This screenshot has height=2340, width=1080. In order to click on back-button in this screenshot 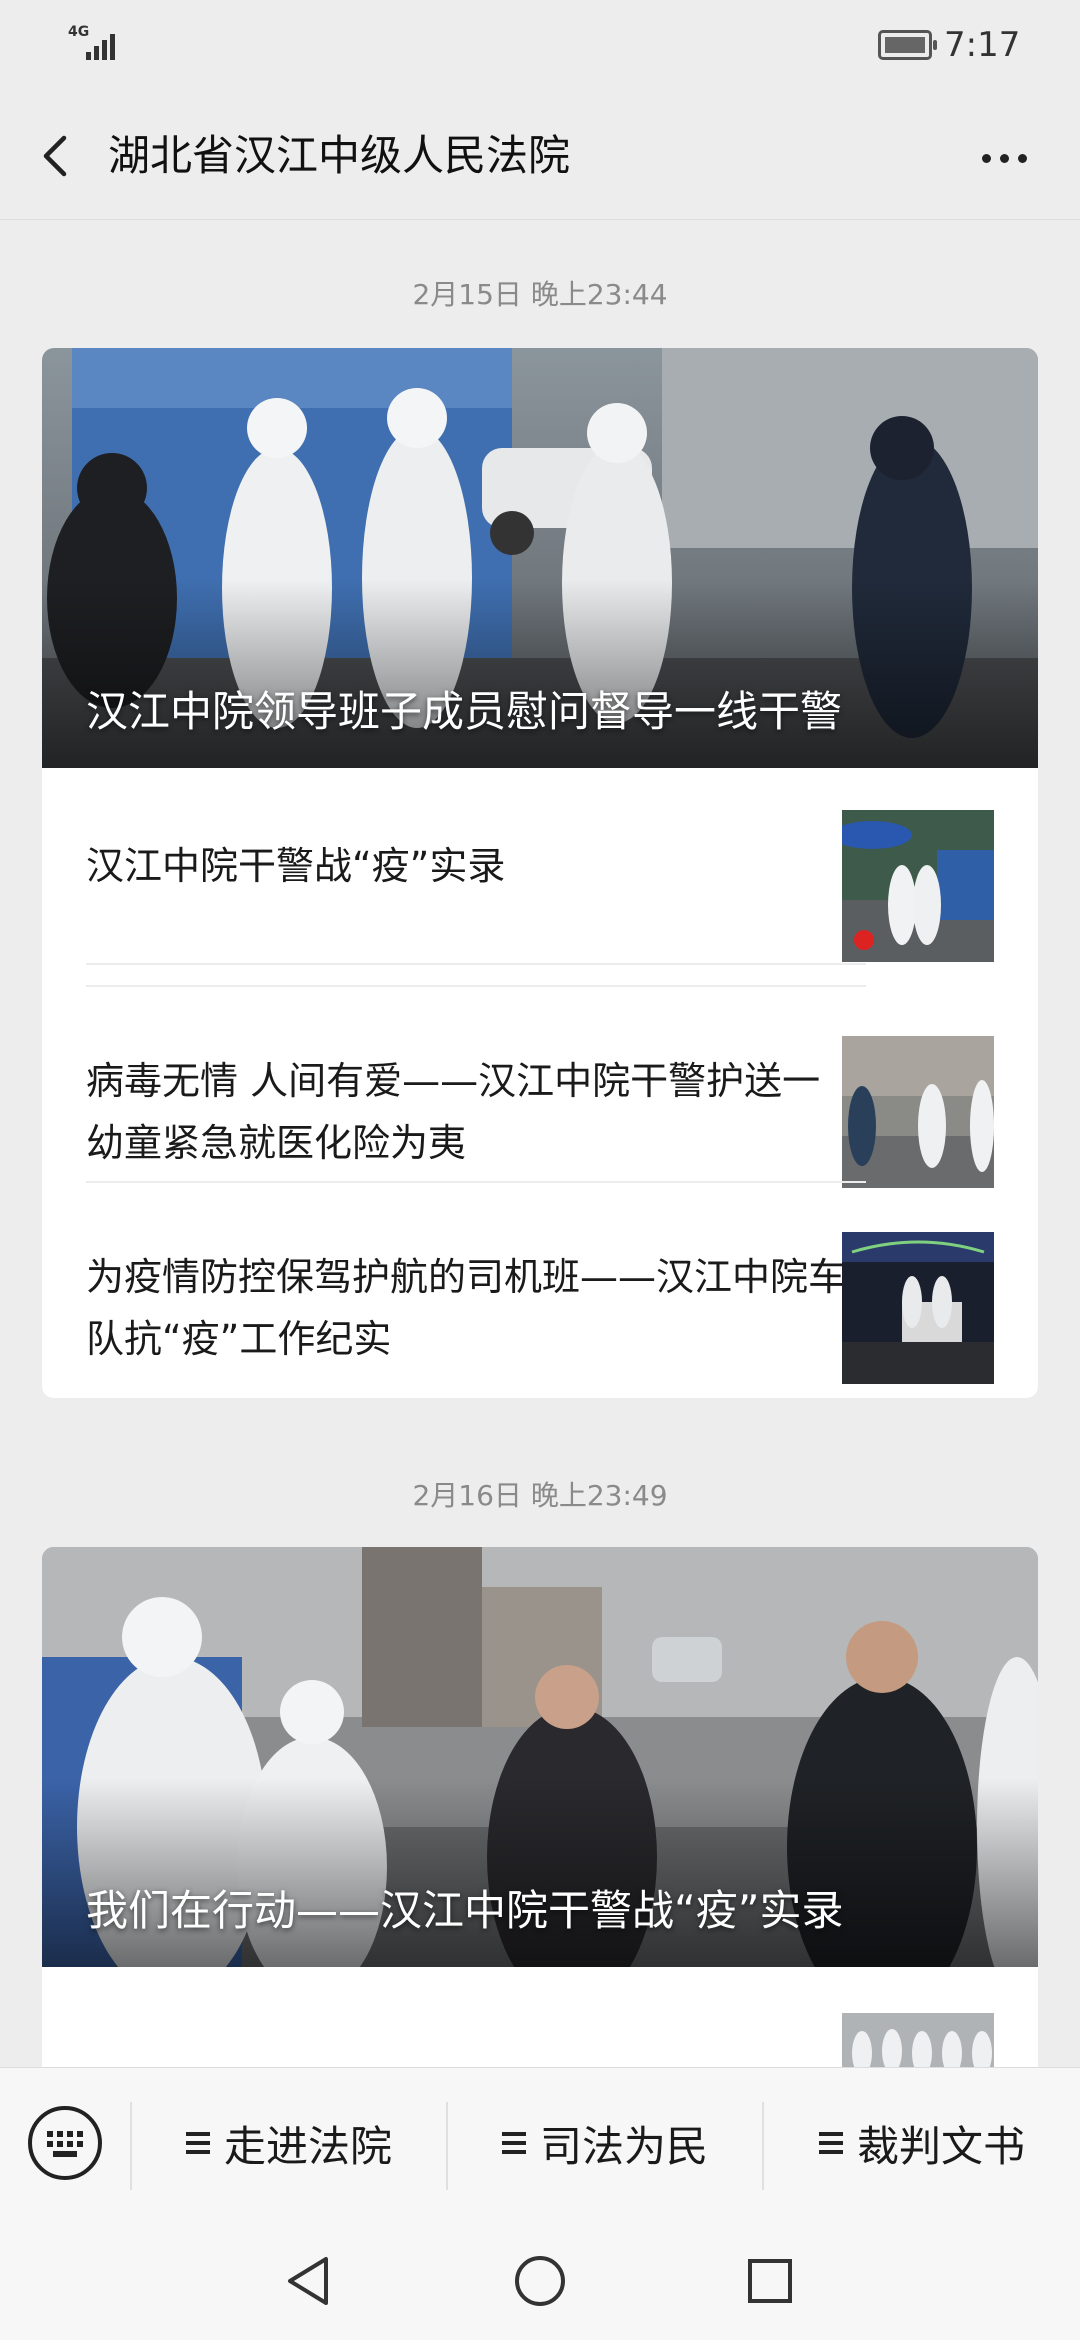, I will do `click(60, 156)`.